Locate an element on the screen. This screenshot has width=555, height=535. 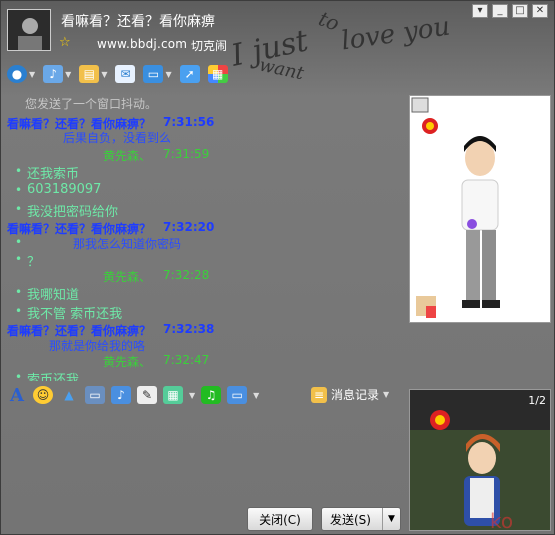
note-icon: ✎ is located at coordinates (147, 395).